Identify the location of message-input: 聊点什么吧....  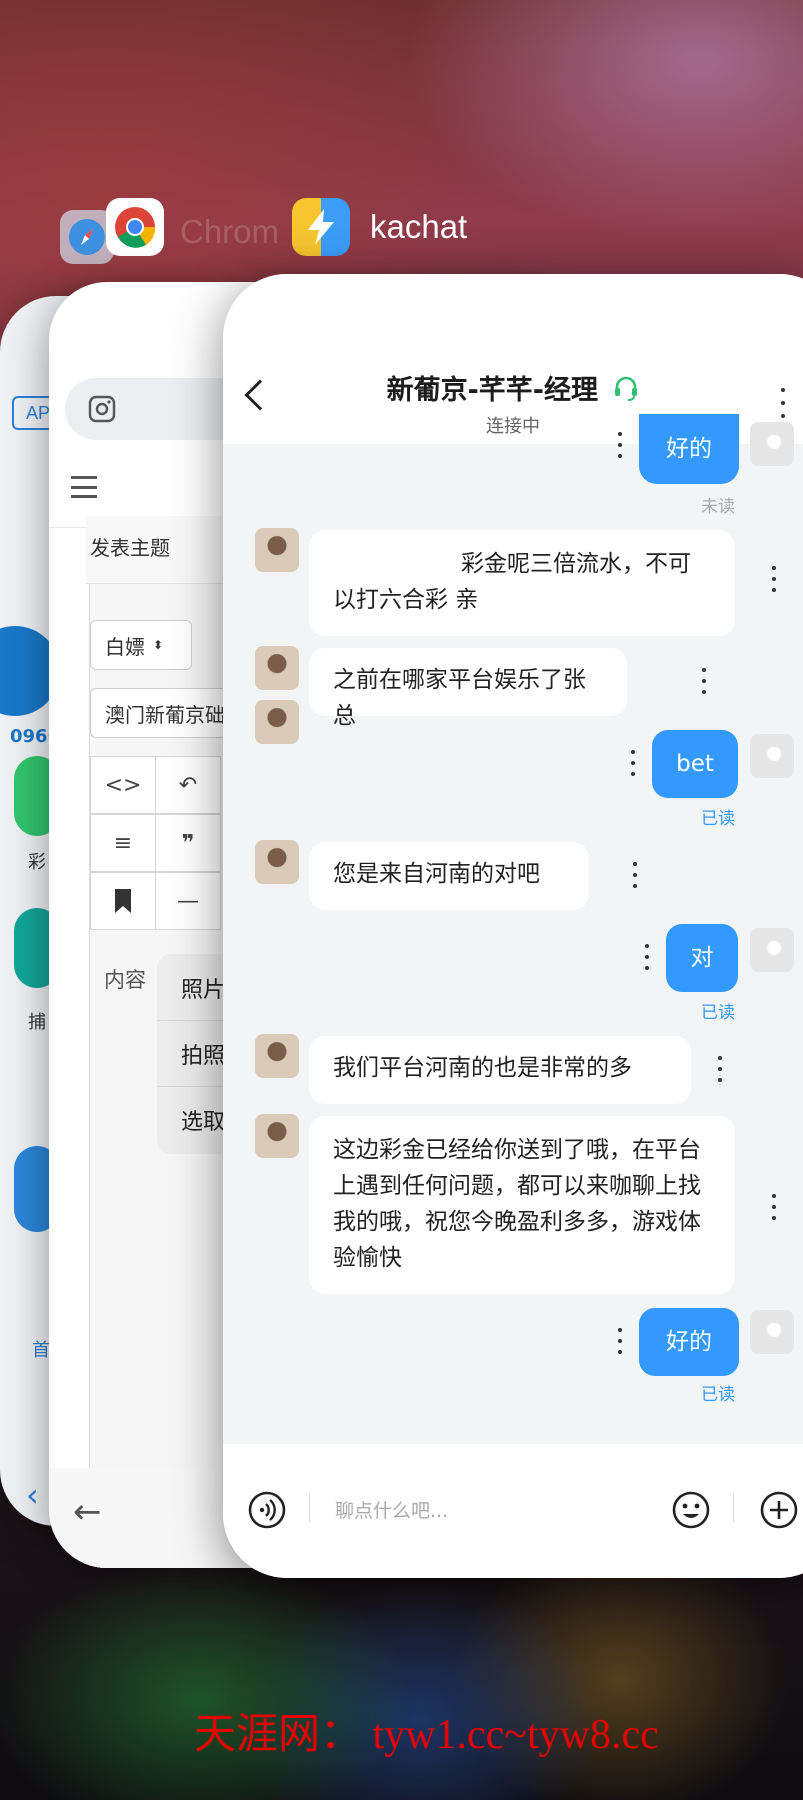
(391, 1509).